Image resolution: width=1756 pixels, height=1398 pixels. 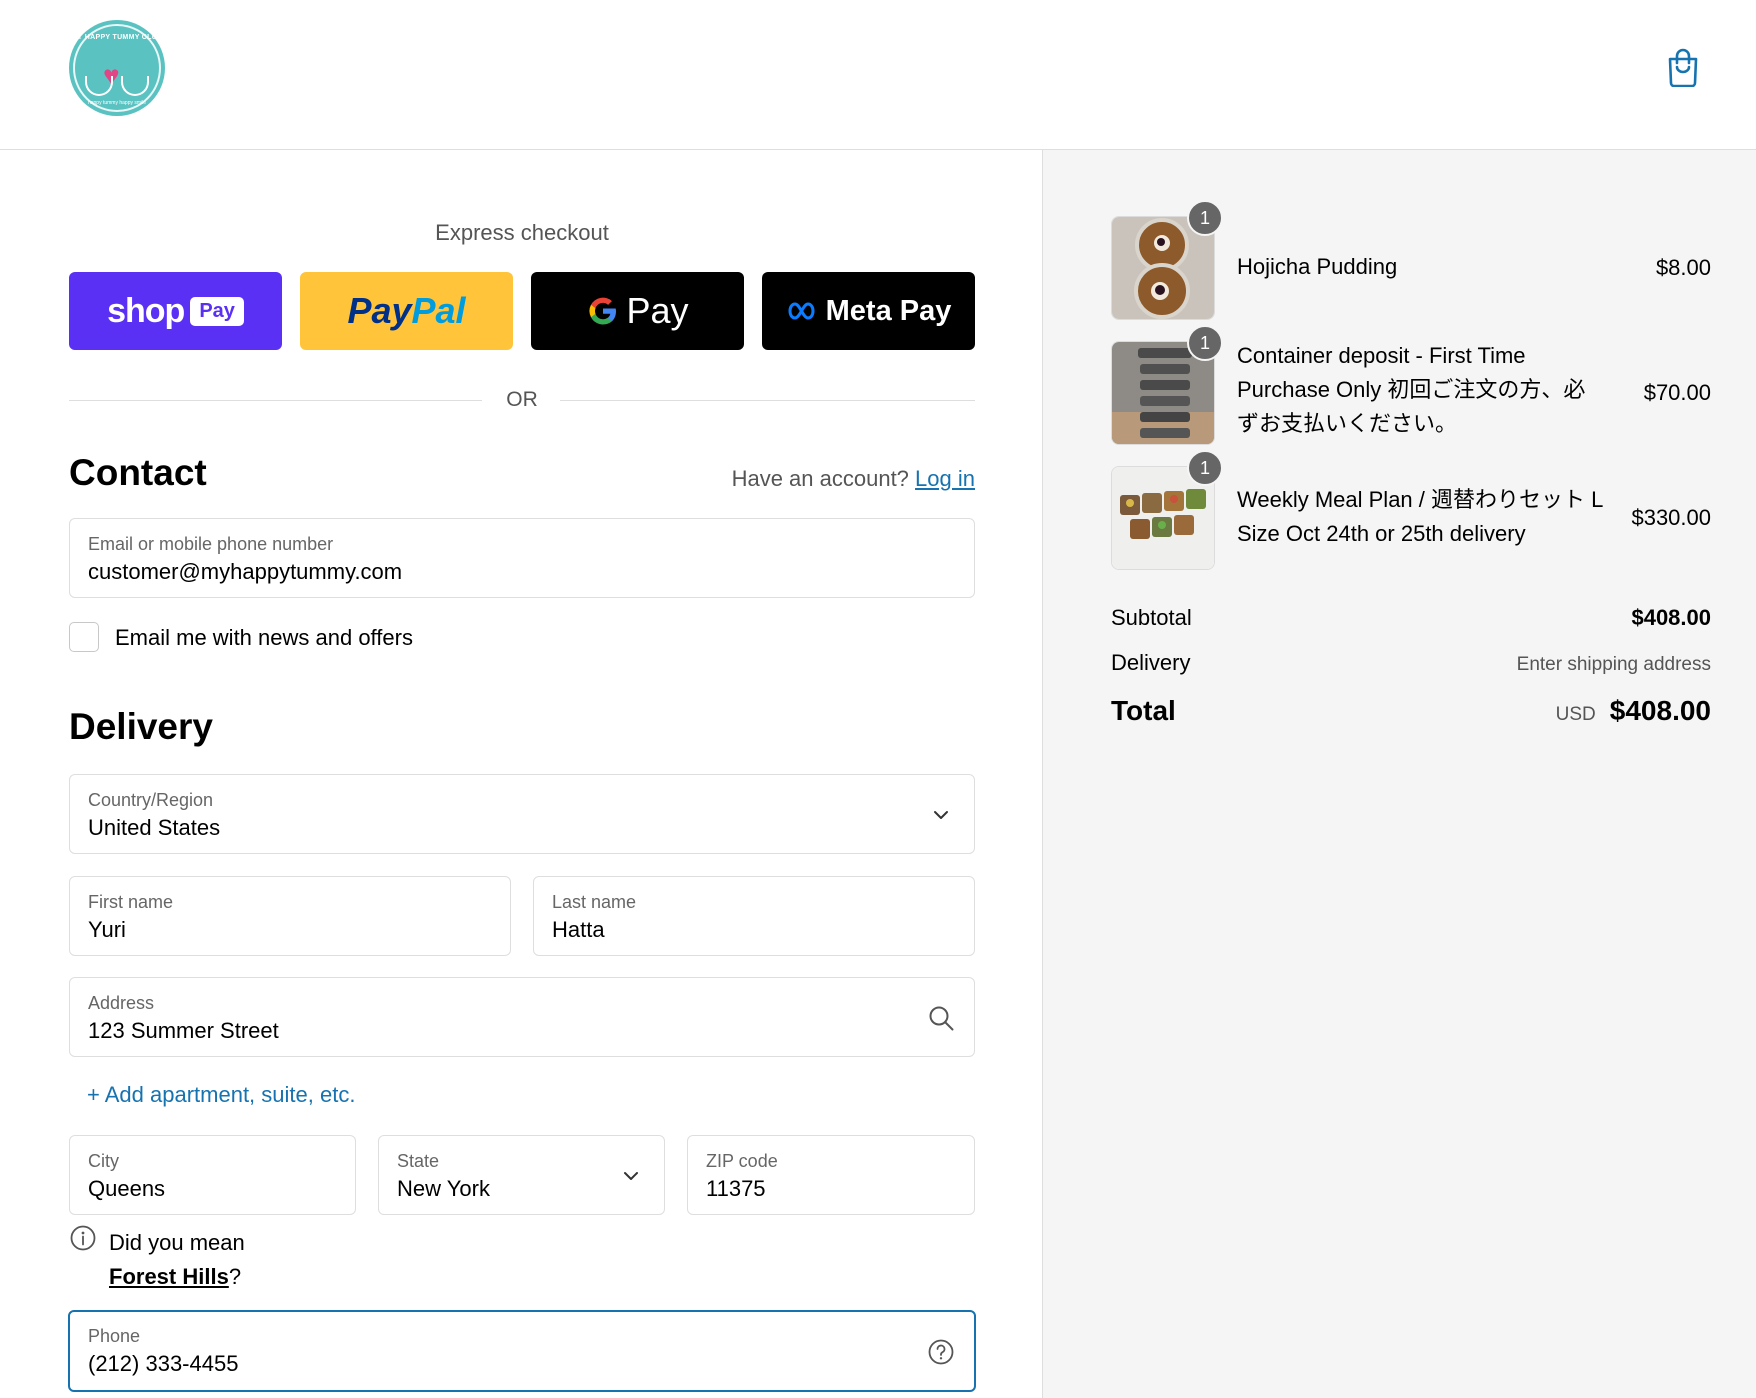 I want to click on delivery-row: Delivery Enter shipping address, so click(x=1411, y=663).